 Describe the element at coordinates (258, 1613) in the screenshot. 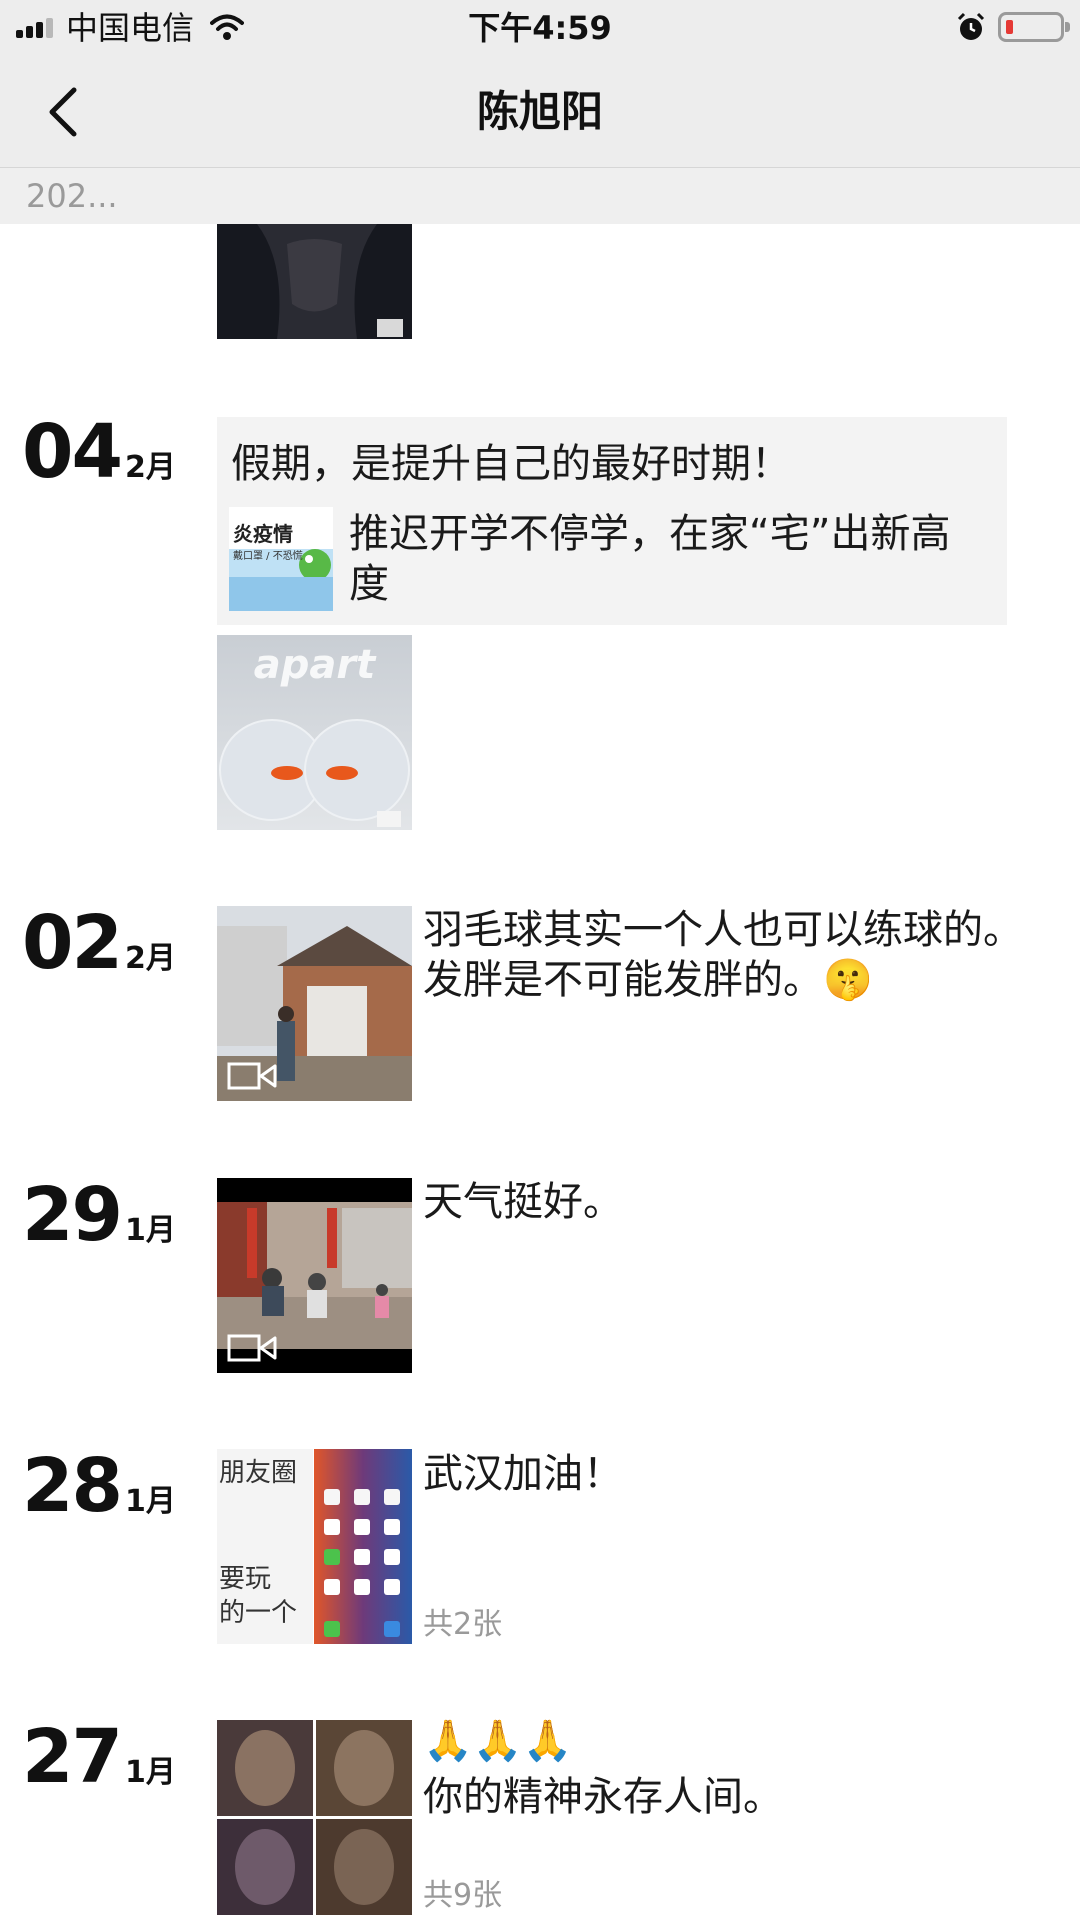

I see `image-caption-text: 的一个` at that location.